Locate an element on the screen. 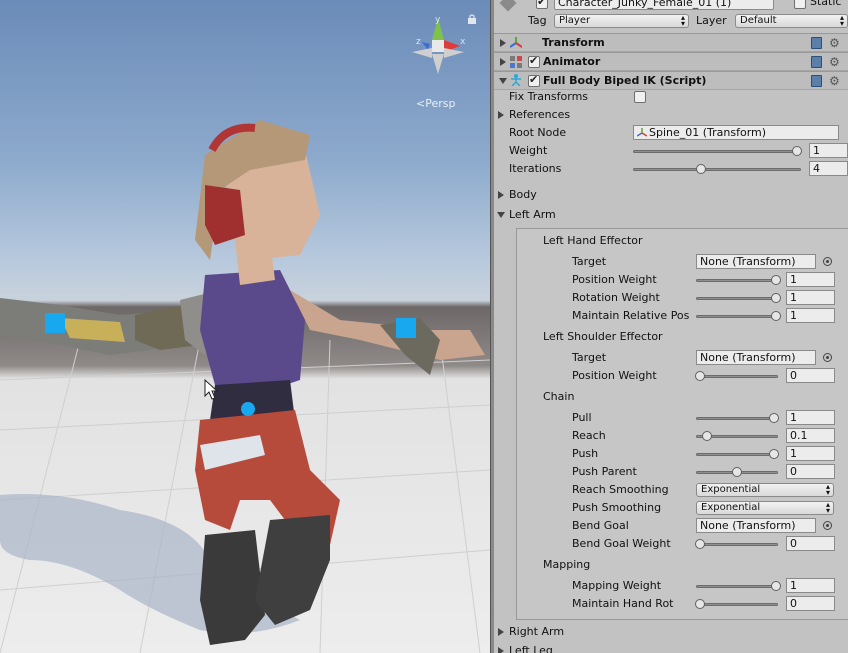  reach-smoothing-row: Reach Smoothing Exponential ▴ ▾ is located at coordinates (671, 490).